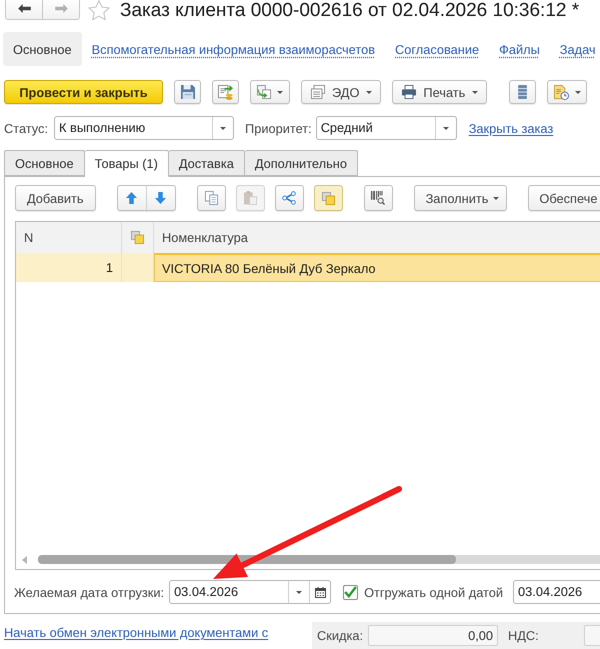 Image resolution: width=600 pixels, height=649 pixels. What do you see at coordinates (26, 128) in the screenshot?
I see `field-label: Статус:` at bounding box center [26, 128].